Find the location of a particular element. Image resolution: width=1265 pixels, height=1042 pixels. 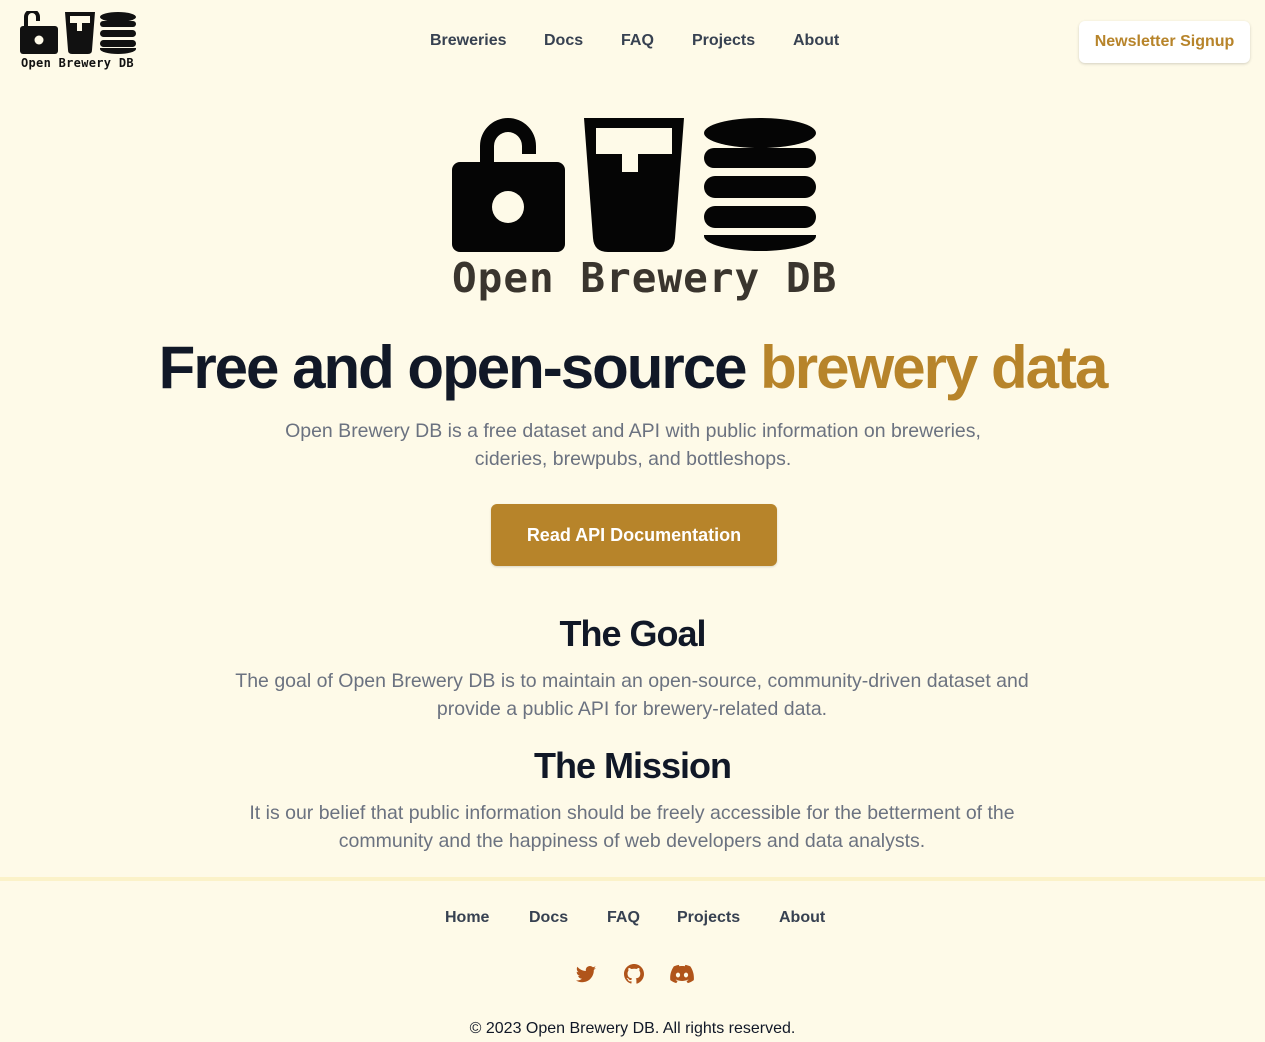

newsletter-signup-button: Newsletter Signup is located at coordinates (1164, 42).